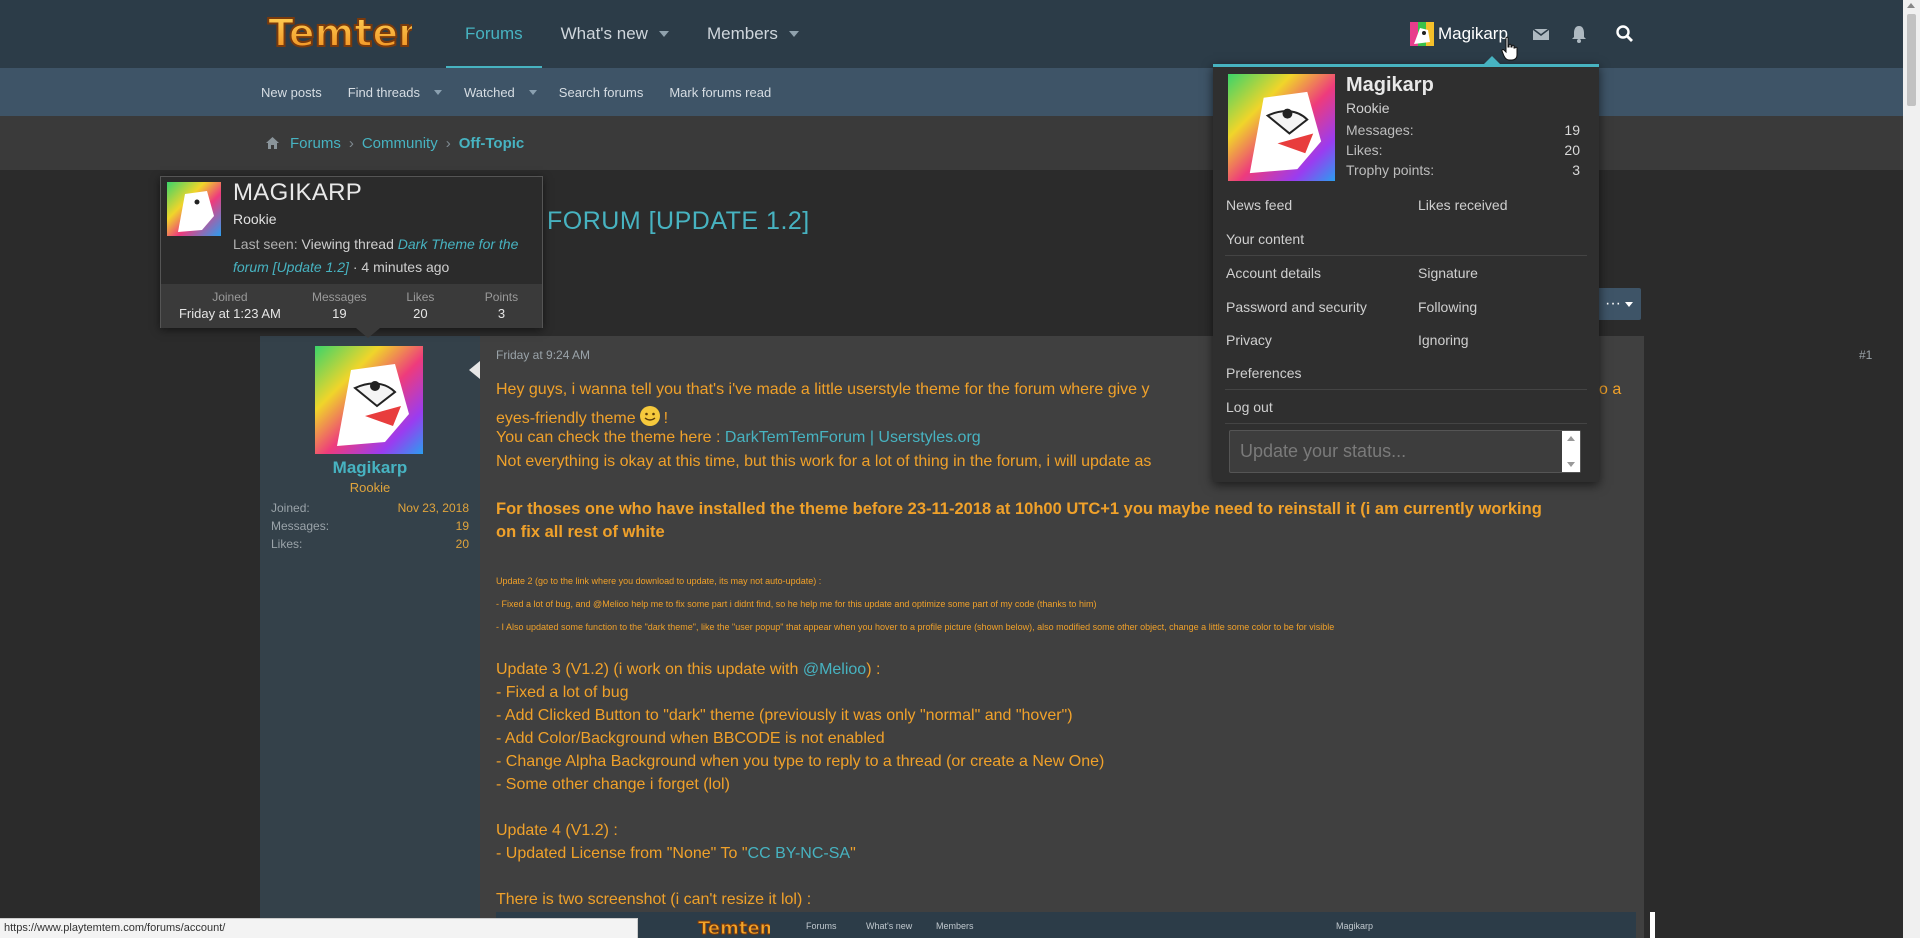 The width and height of the screenshot is (1920, 938). What do you see at coordinates (315, 143) in the screenshot?
I see `breadcrumb-forums: Forums` at bounding box center [315, 143].